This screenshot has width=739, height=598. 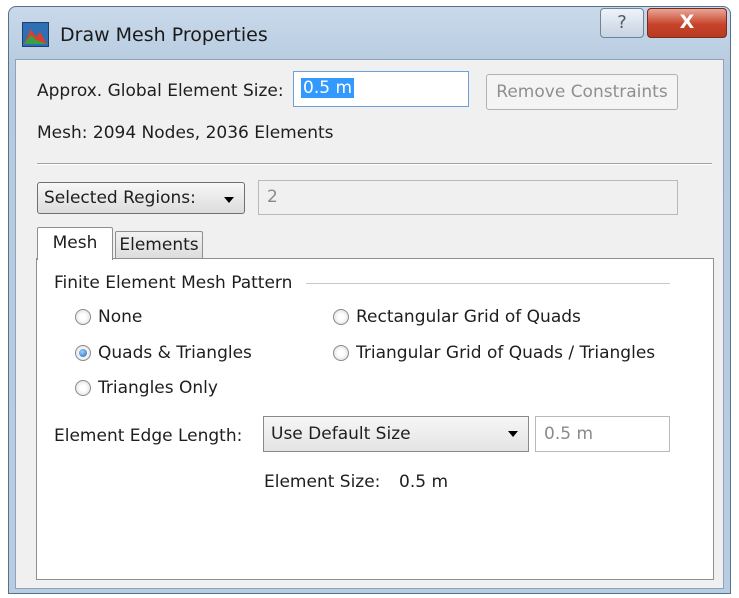 What do you see at coordinates (374, 164) in the screenshot?
I see `separator` at bounding box center [374, 164].